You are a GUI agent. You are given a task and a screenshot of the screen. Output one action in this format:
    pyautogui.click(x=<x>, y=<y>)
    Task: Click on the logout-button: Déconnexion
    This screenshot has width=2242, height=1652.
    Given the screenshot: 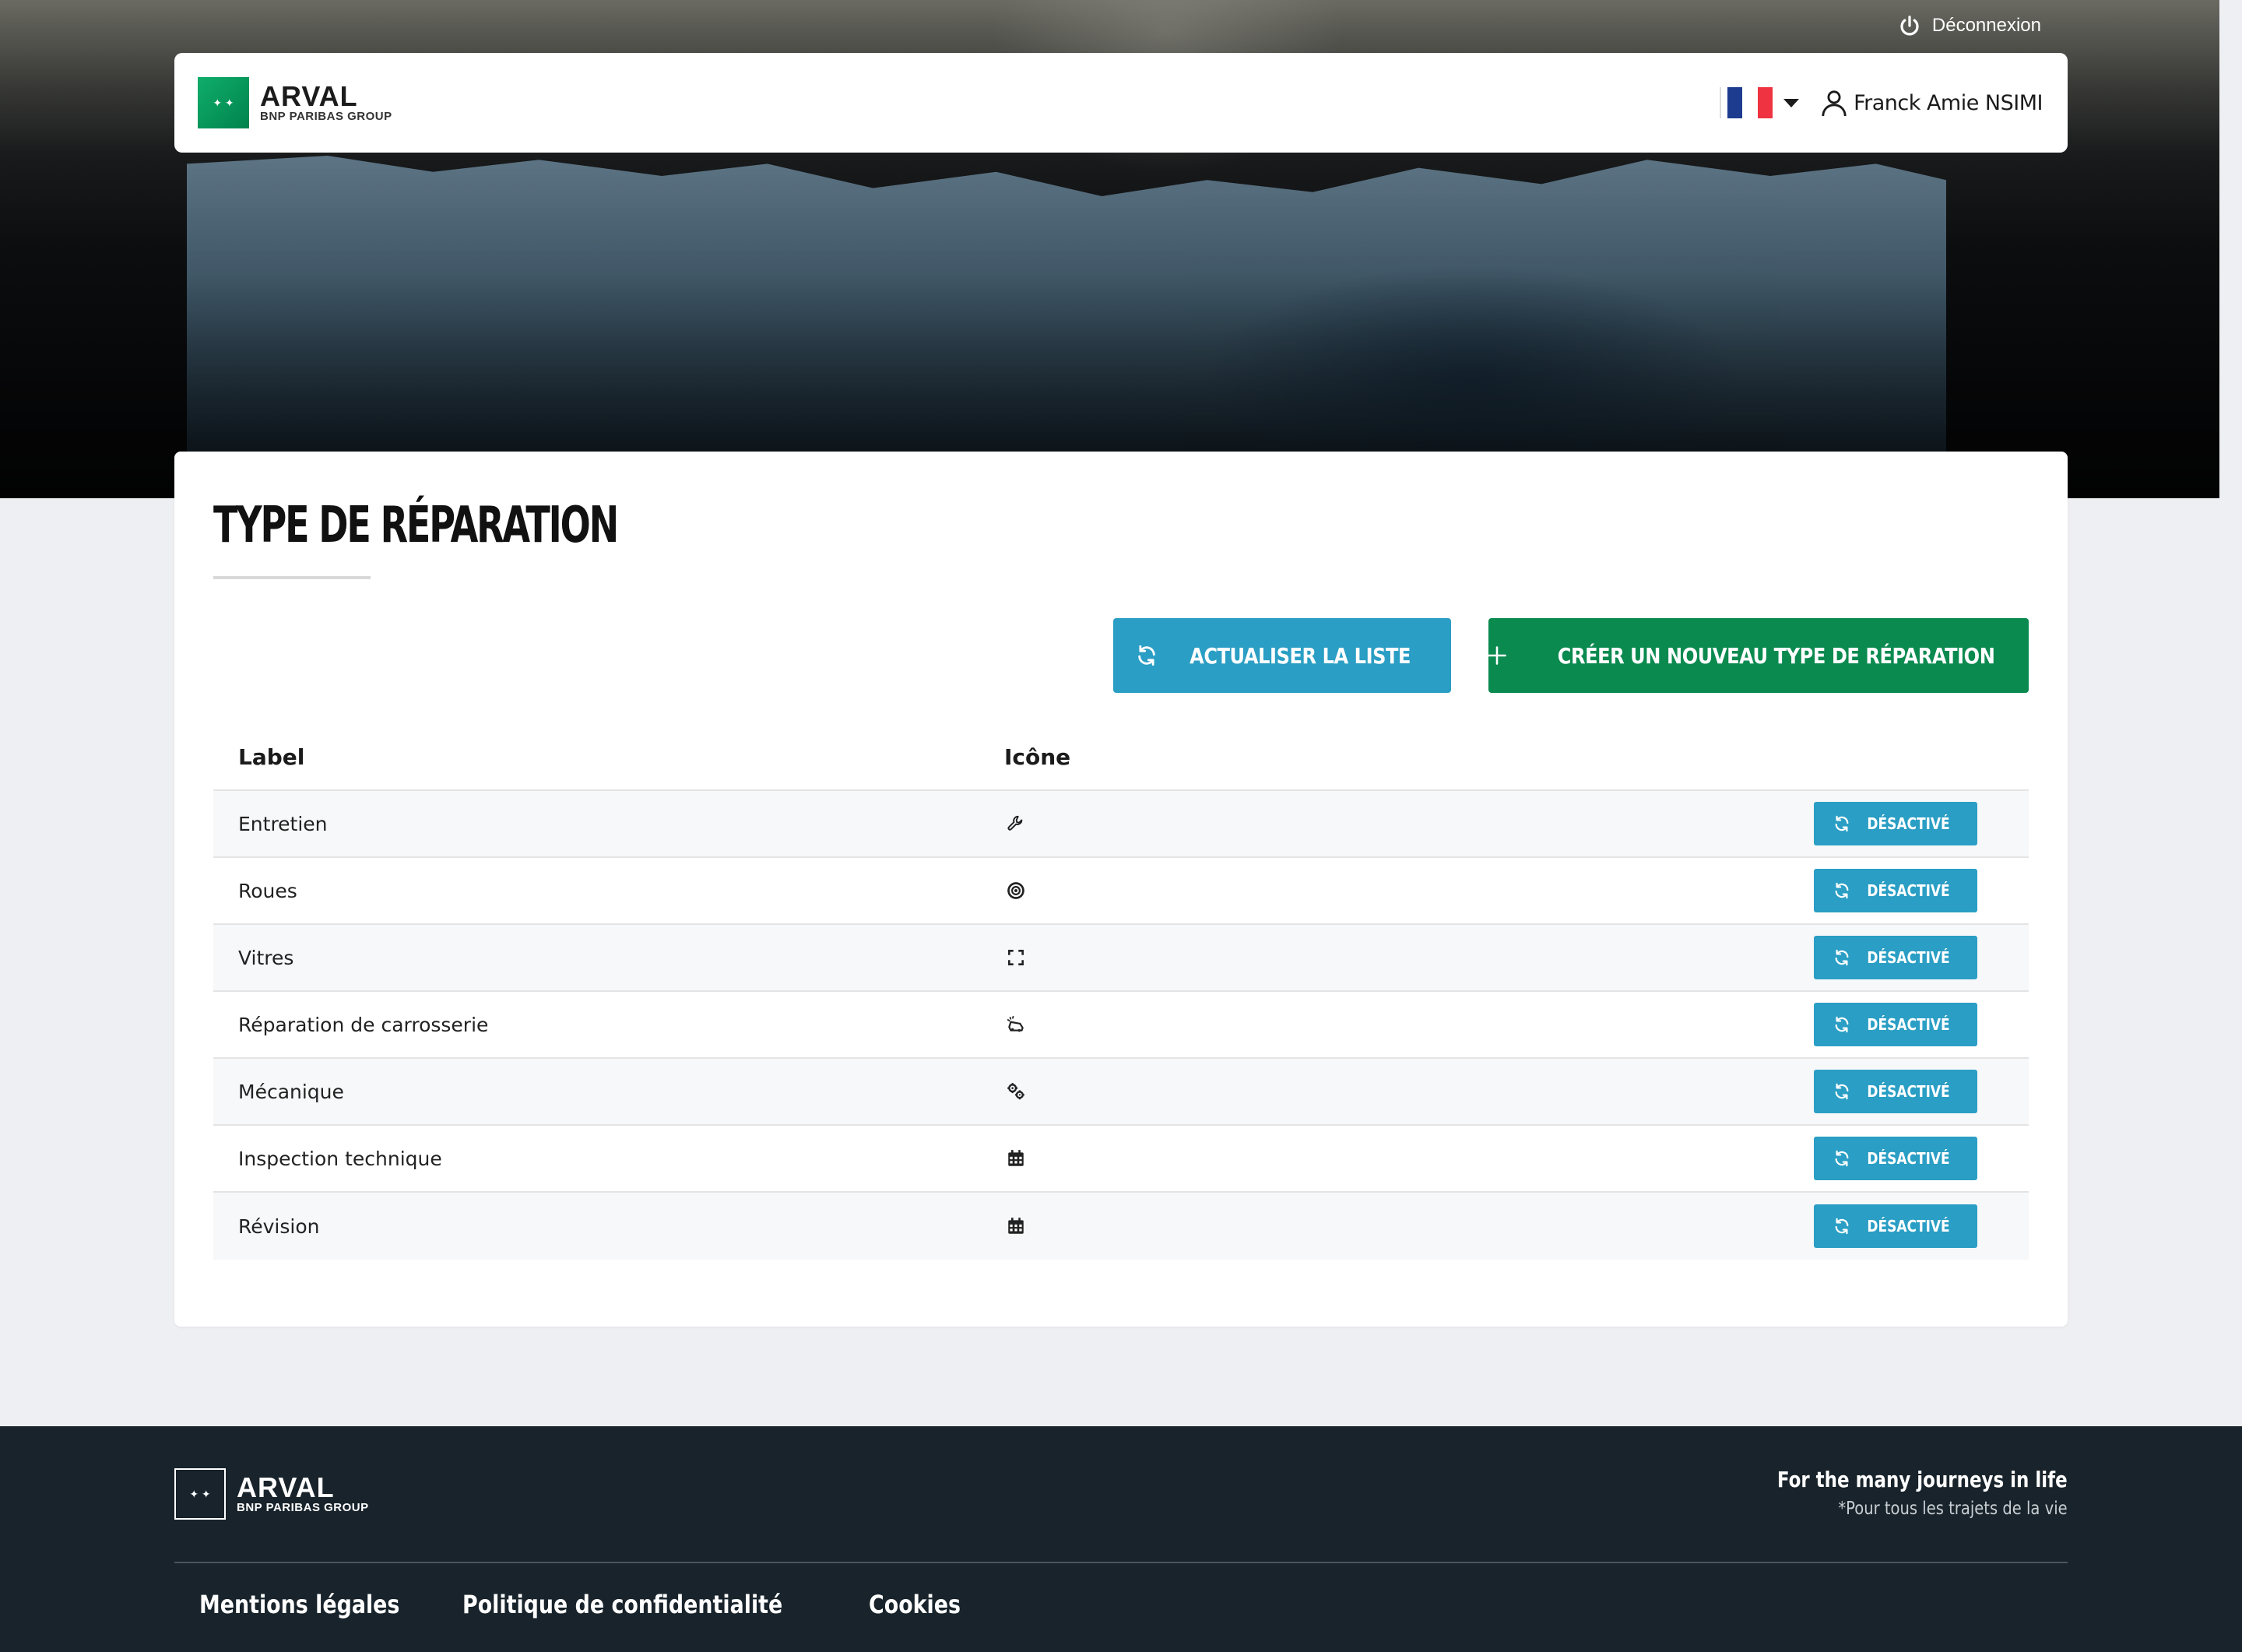 What is the action you would take?
    pyautogui.click(x=1969, y=26)
    